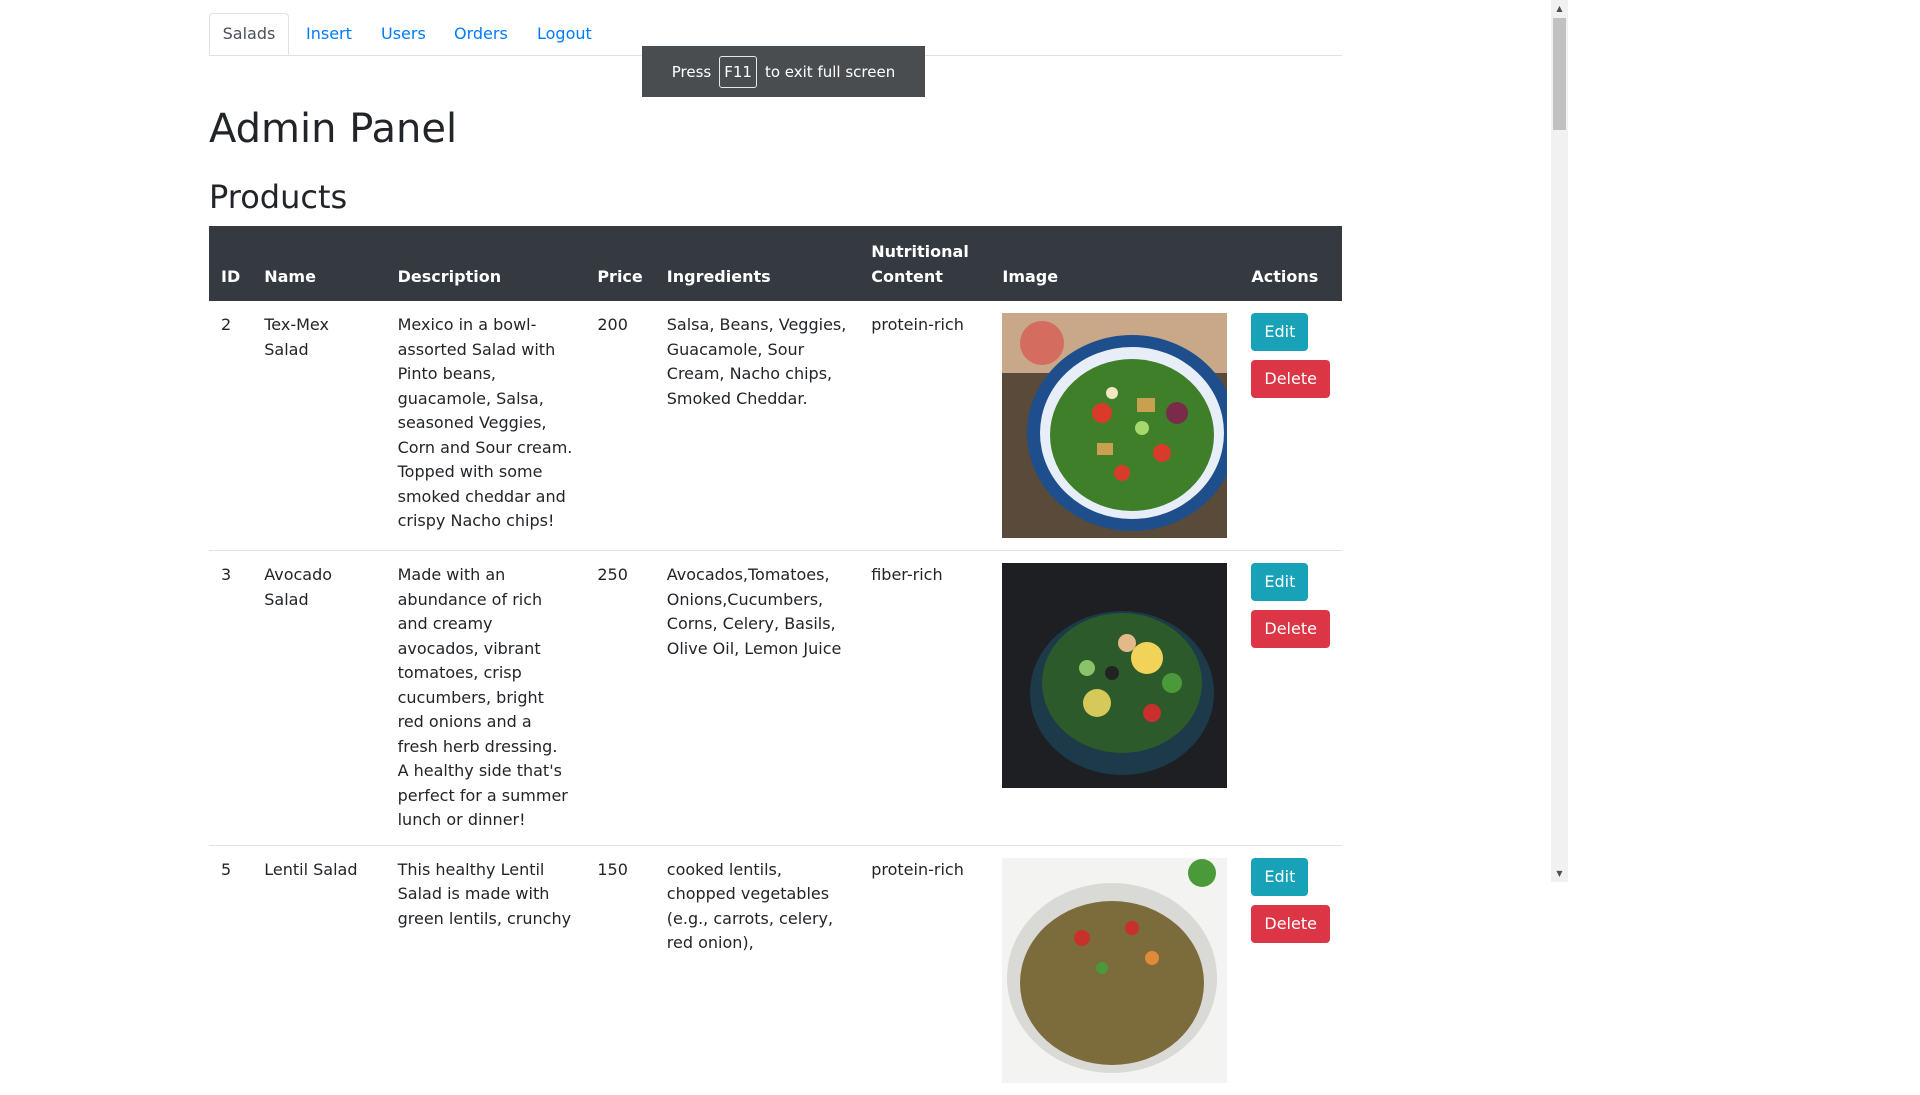 The height and width of the screenshot is (1095, 1920). Describe the element at coordinates (925, 263) in the screenshot. I see `header-nutrition: Nutritional Content` at that location.